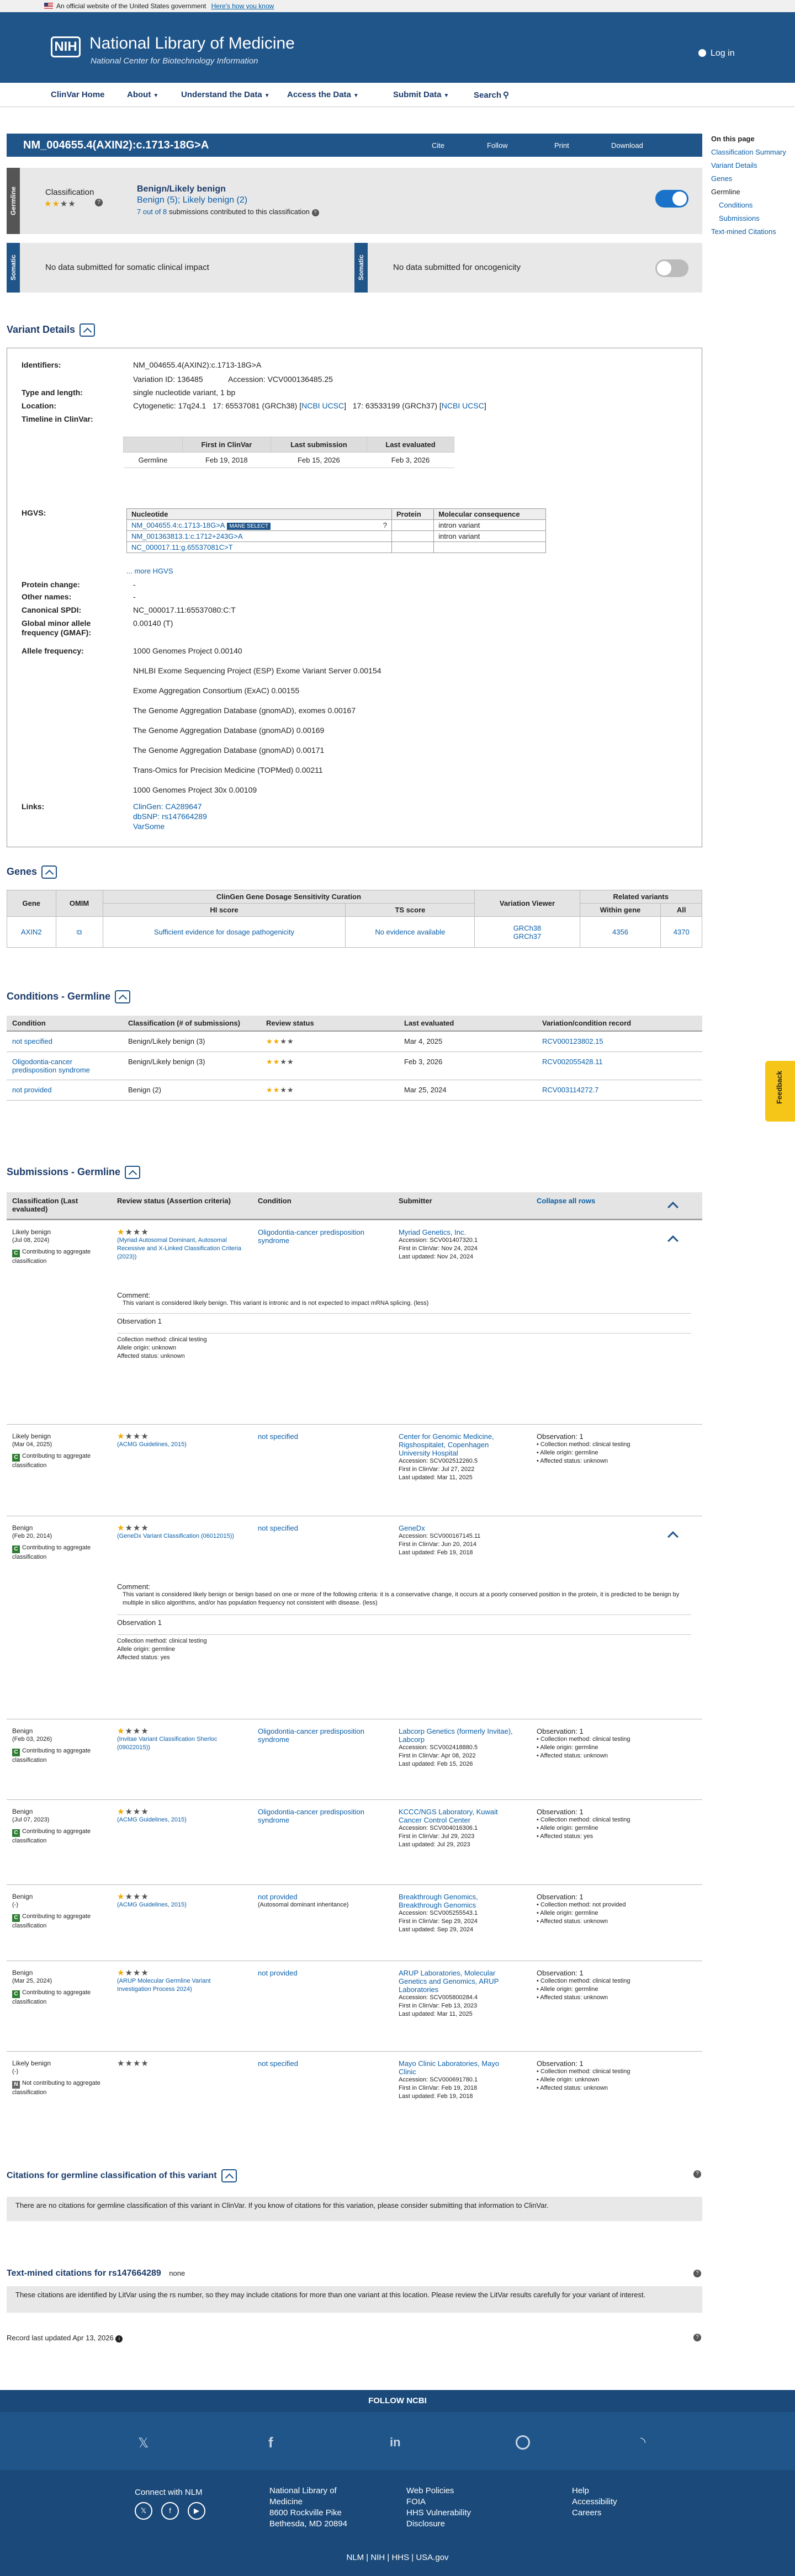 Image resolution: width=795 pixels, height=2576 pixels. What do you see at coordinates (438, 145) in the screenshot?
I see `cite-button: Cite` at bounding box center [438, 145].